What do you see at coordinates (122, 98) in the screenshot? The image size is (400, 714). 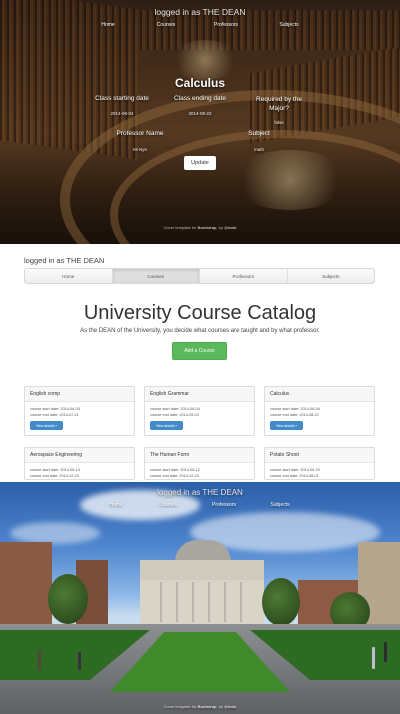 I see `start-date-label: Class starting date` at bounding box center [122, 98].